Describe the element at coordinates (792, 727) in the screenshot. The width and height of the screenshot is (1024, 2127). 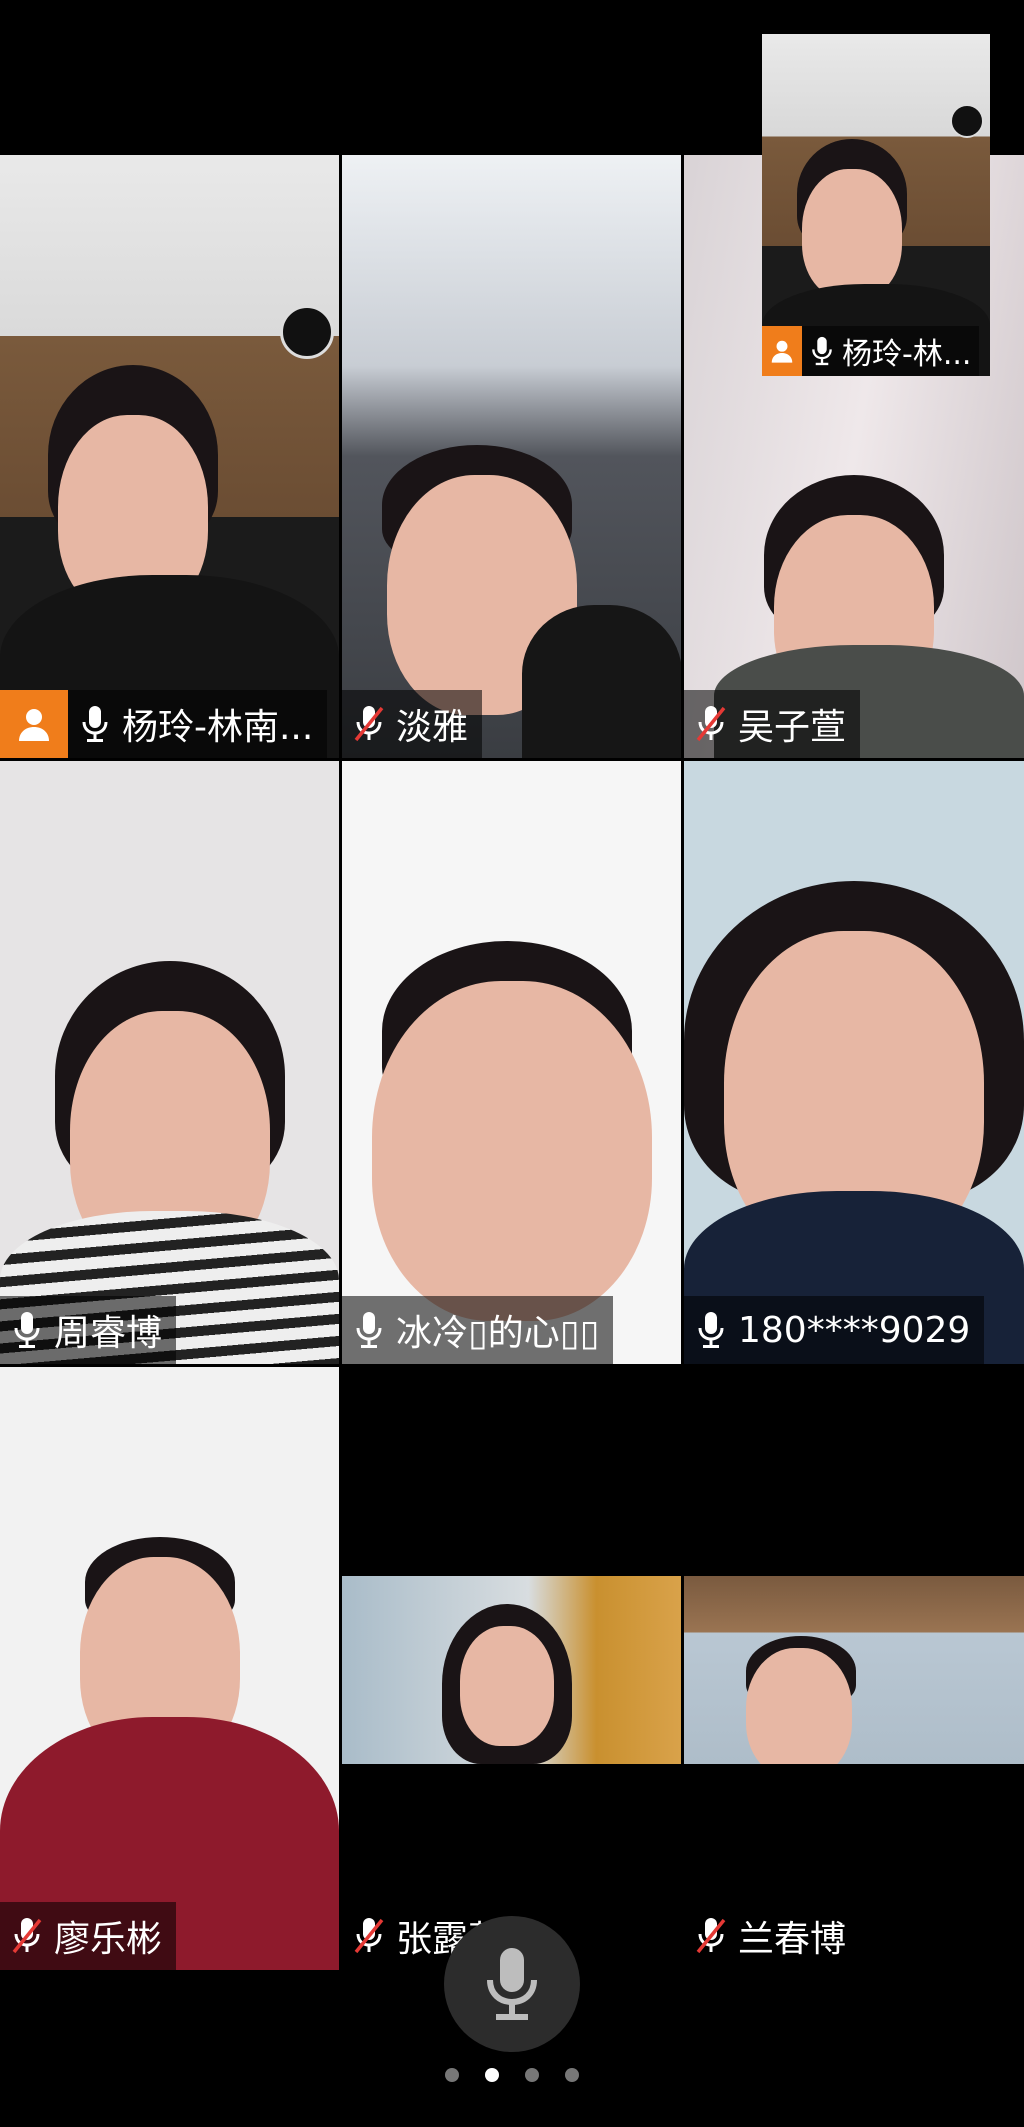
I see `participant-name: 吴子萱` at that location.